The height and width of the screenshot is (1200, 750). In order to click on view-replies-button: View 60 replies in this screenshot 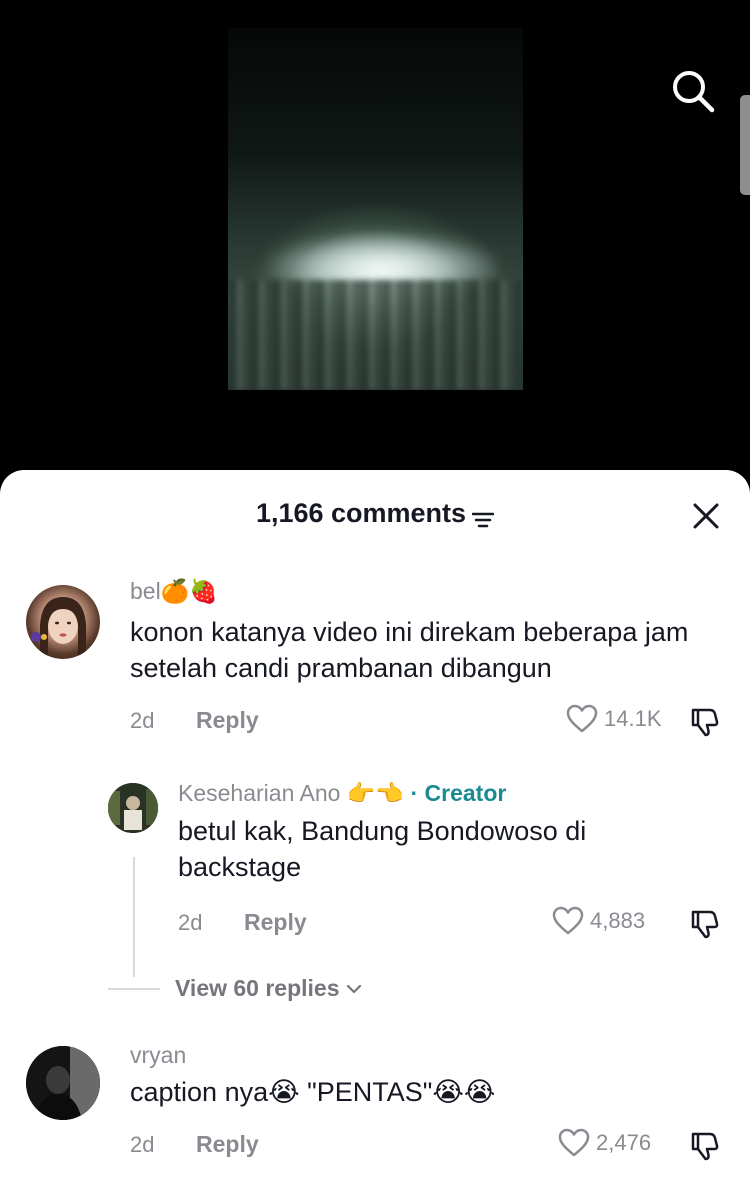, I will do `click(268, 988)`.